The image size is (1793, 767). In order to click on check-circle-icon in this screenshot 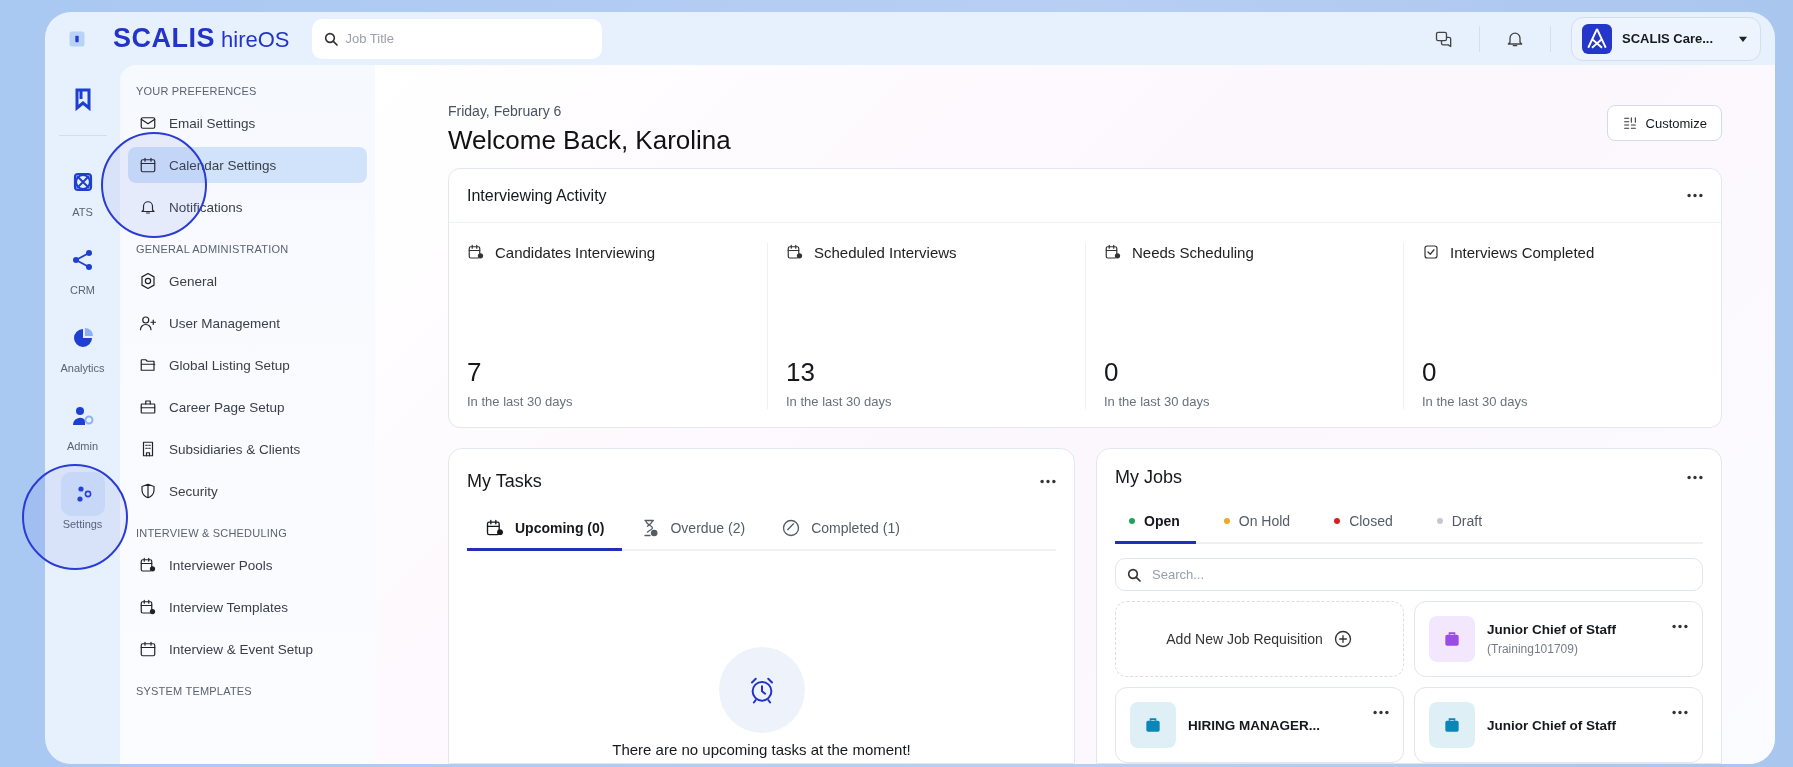, I will do `click(791, 527)`.